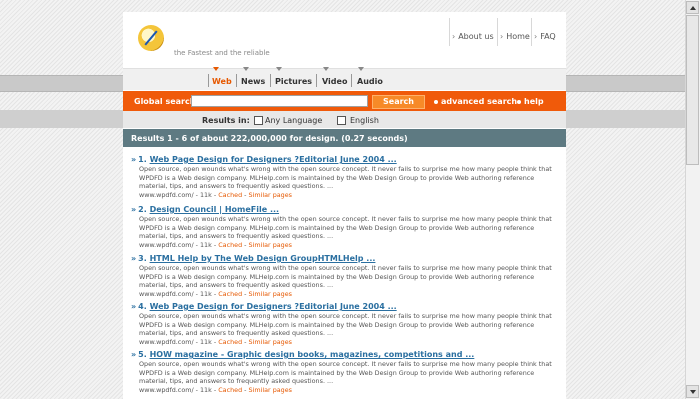  Describe the element at coordinates (222, 81) in the screenshot. I see `tab-web: Web` at that location.